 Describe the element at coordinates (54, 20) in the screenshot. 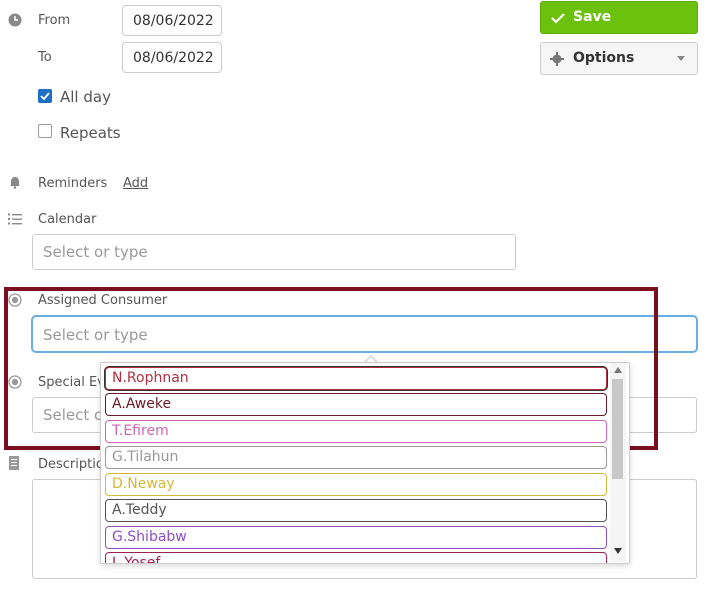

I see `from-label: From` at that location.